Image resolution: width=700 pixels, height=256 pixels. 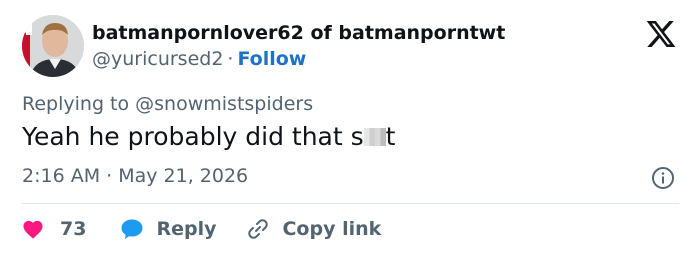 What do you see at coordinates (258, 229) in the screenshot?
I see `link-icon` at bounding box center [258, 229].